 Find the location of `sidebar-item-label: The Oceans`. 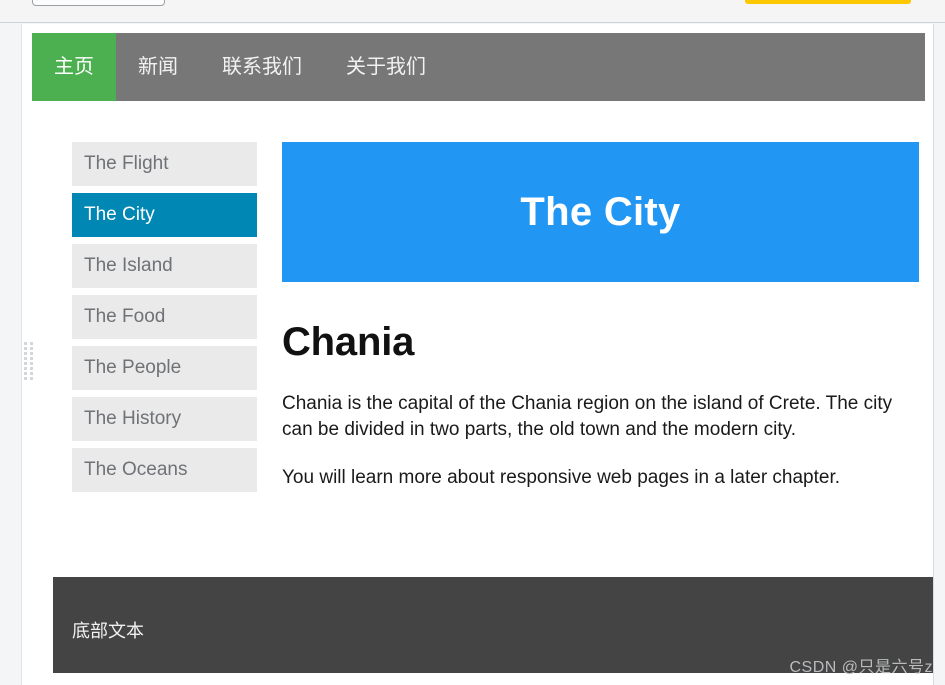

sidebar-item-label: The Oceans is located at coordinates (136, 469).